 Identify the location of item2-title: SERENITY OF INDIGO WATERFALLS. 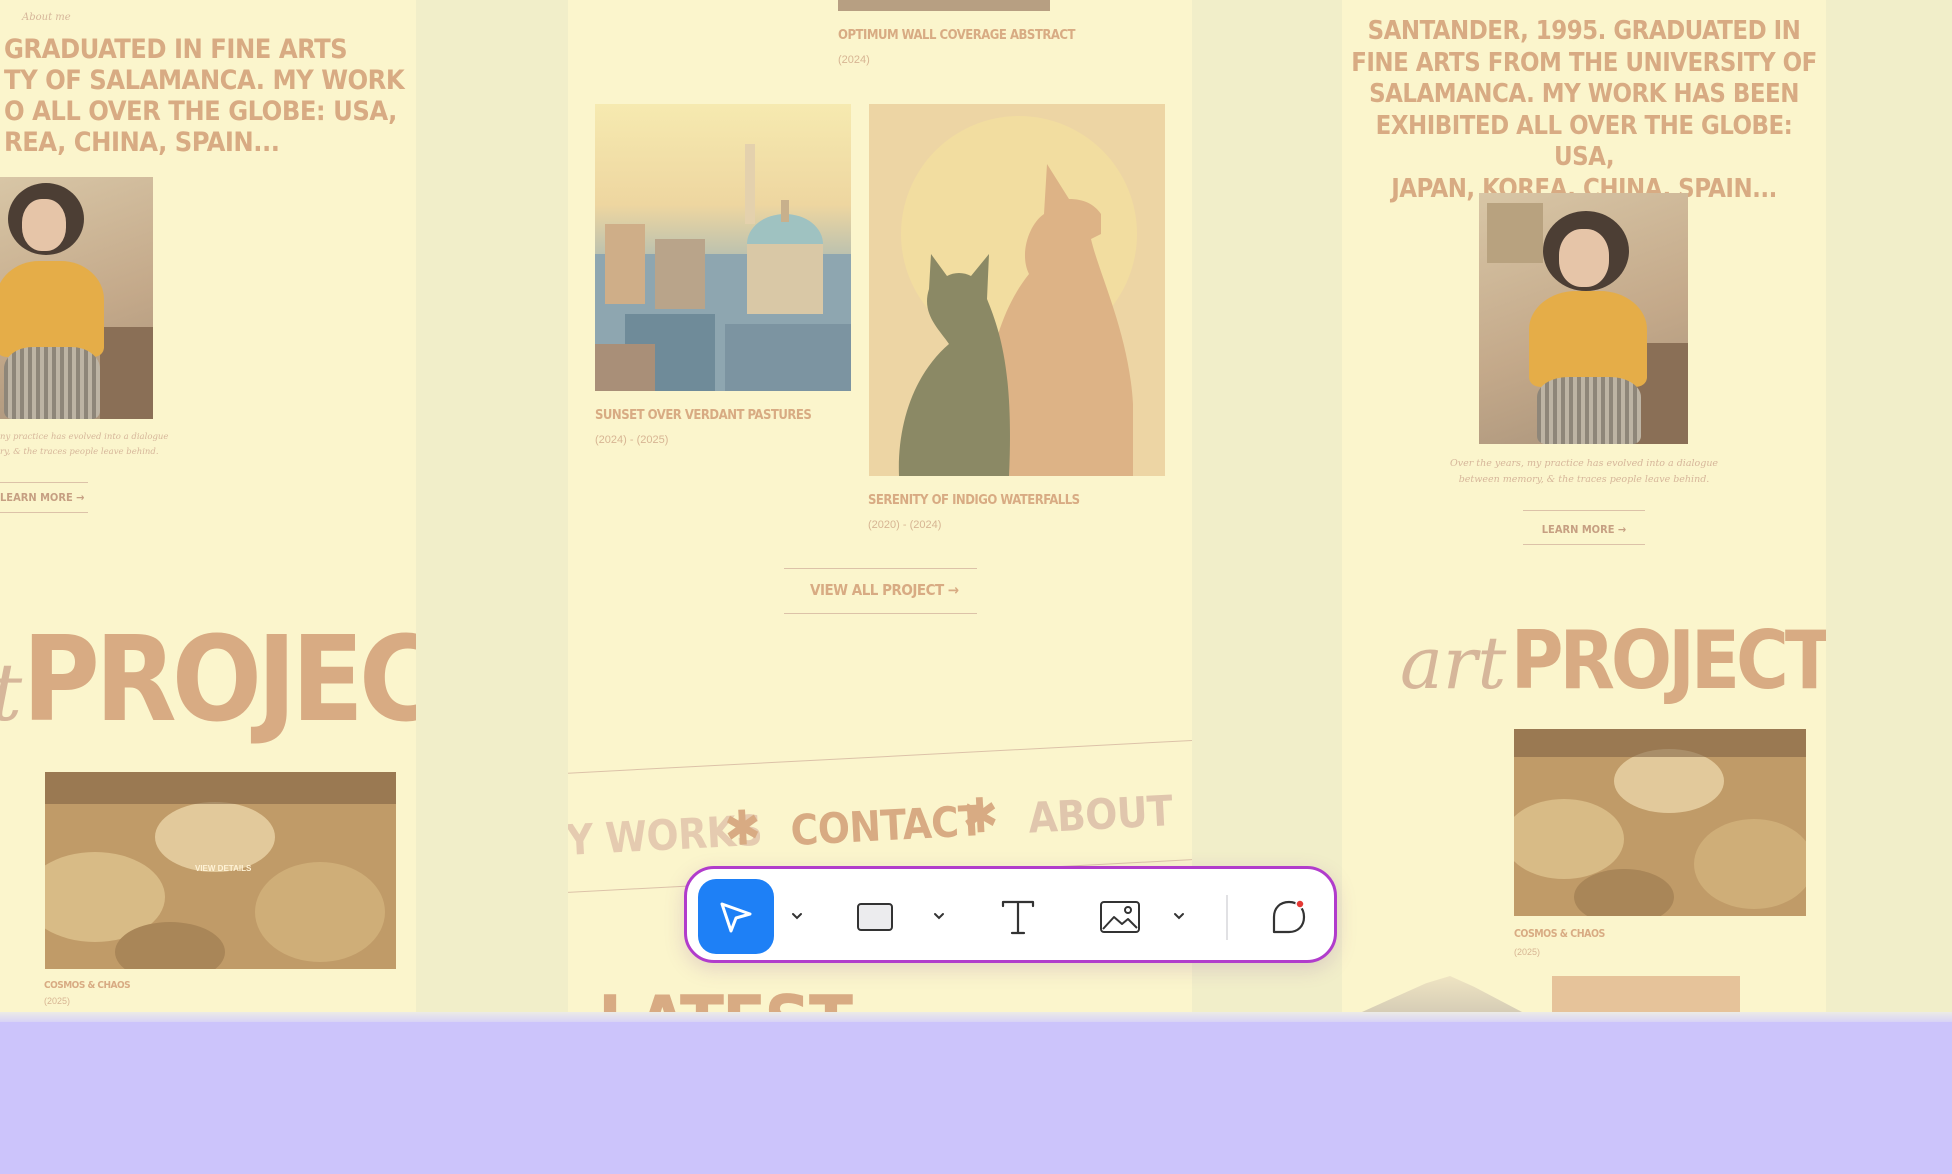
(974, 500).